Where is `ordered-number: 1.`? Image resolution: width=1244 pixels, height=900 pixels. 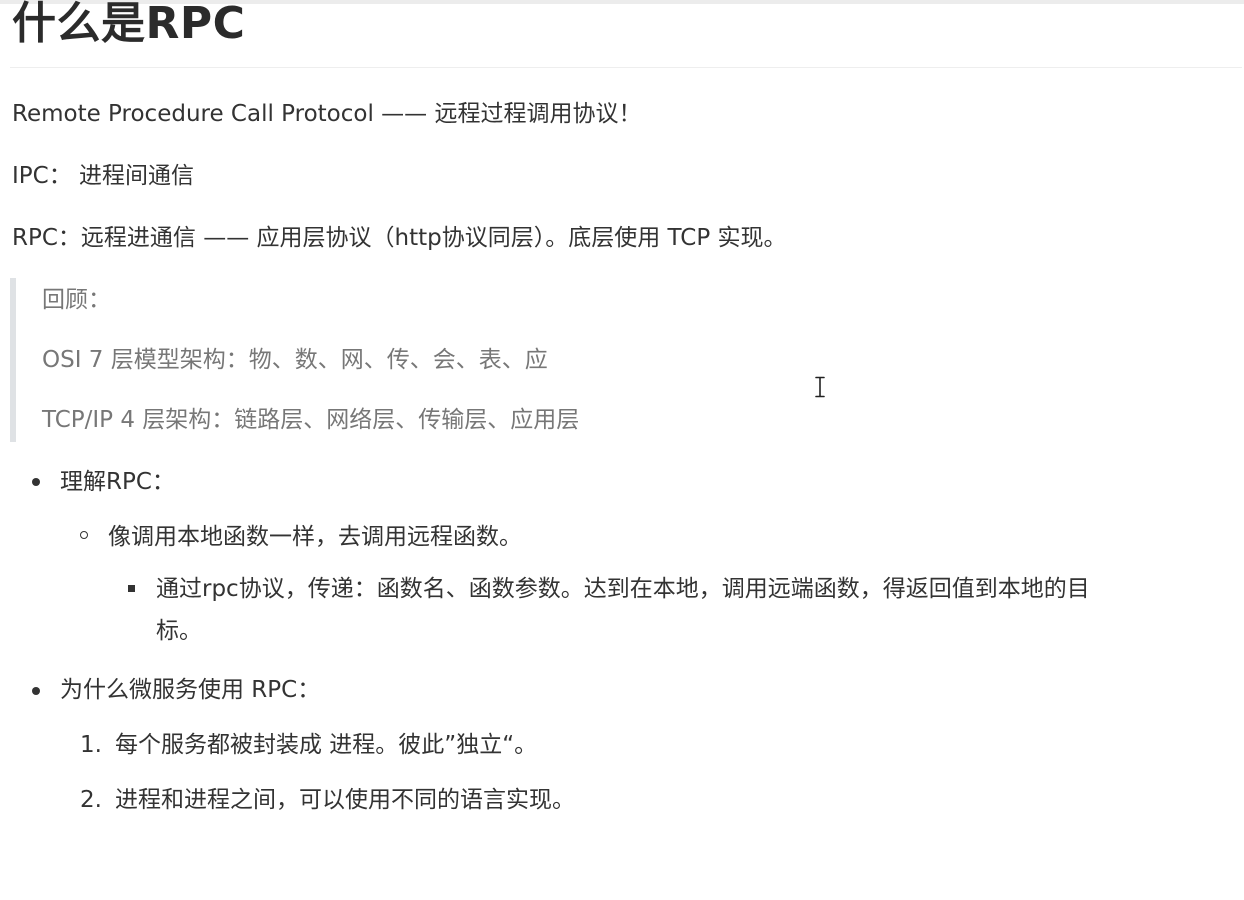
ordered-number: 1. is located at coordinates (91, 745).